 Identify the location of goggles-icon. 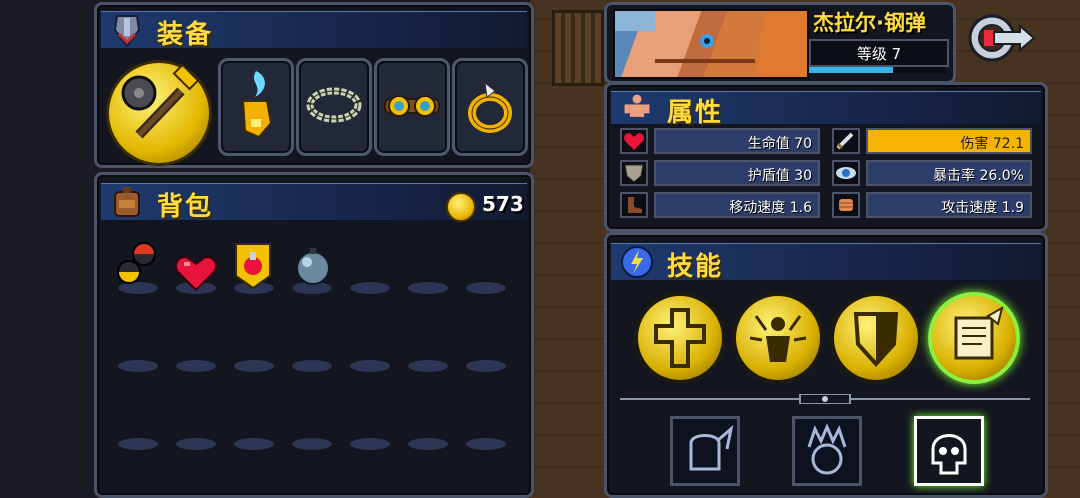
(412, 106).